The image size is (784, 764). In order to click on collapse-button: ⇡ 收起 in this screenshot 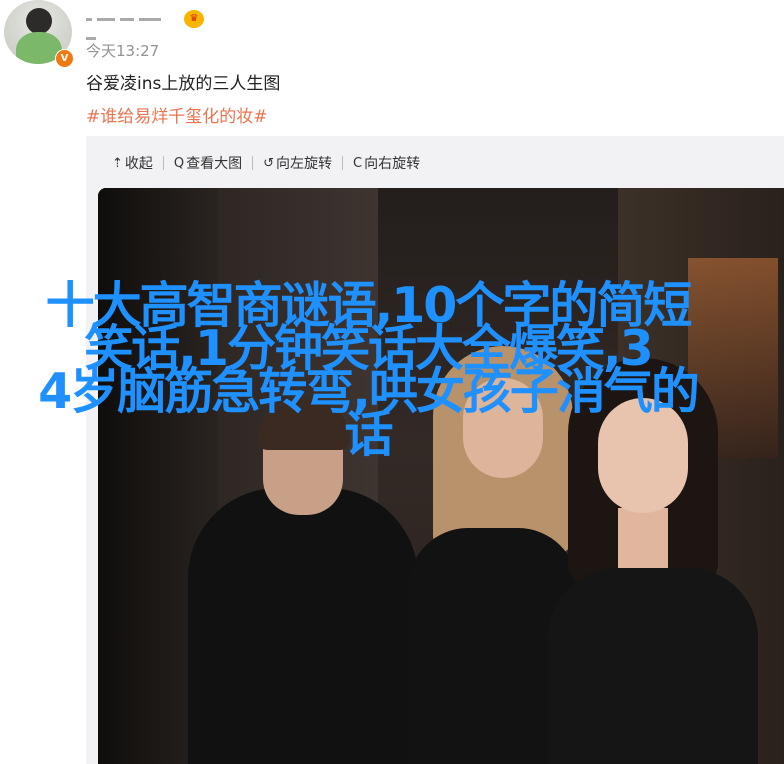, I will do `click(132, 163)`.